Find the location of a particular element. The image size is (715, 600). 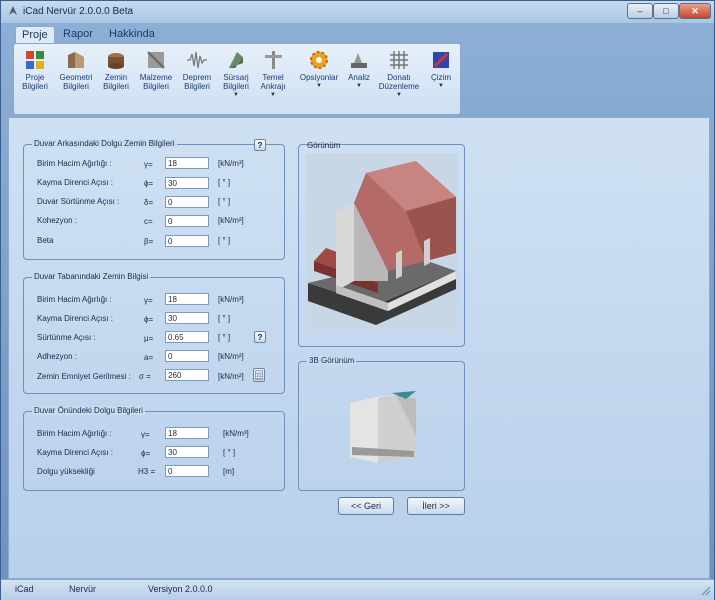

front-friction-angle-input: 30 is located at coordinates (187, 452).